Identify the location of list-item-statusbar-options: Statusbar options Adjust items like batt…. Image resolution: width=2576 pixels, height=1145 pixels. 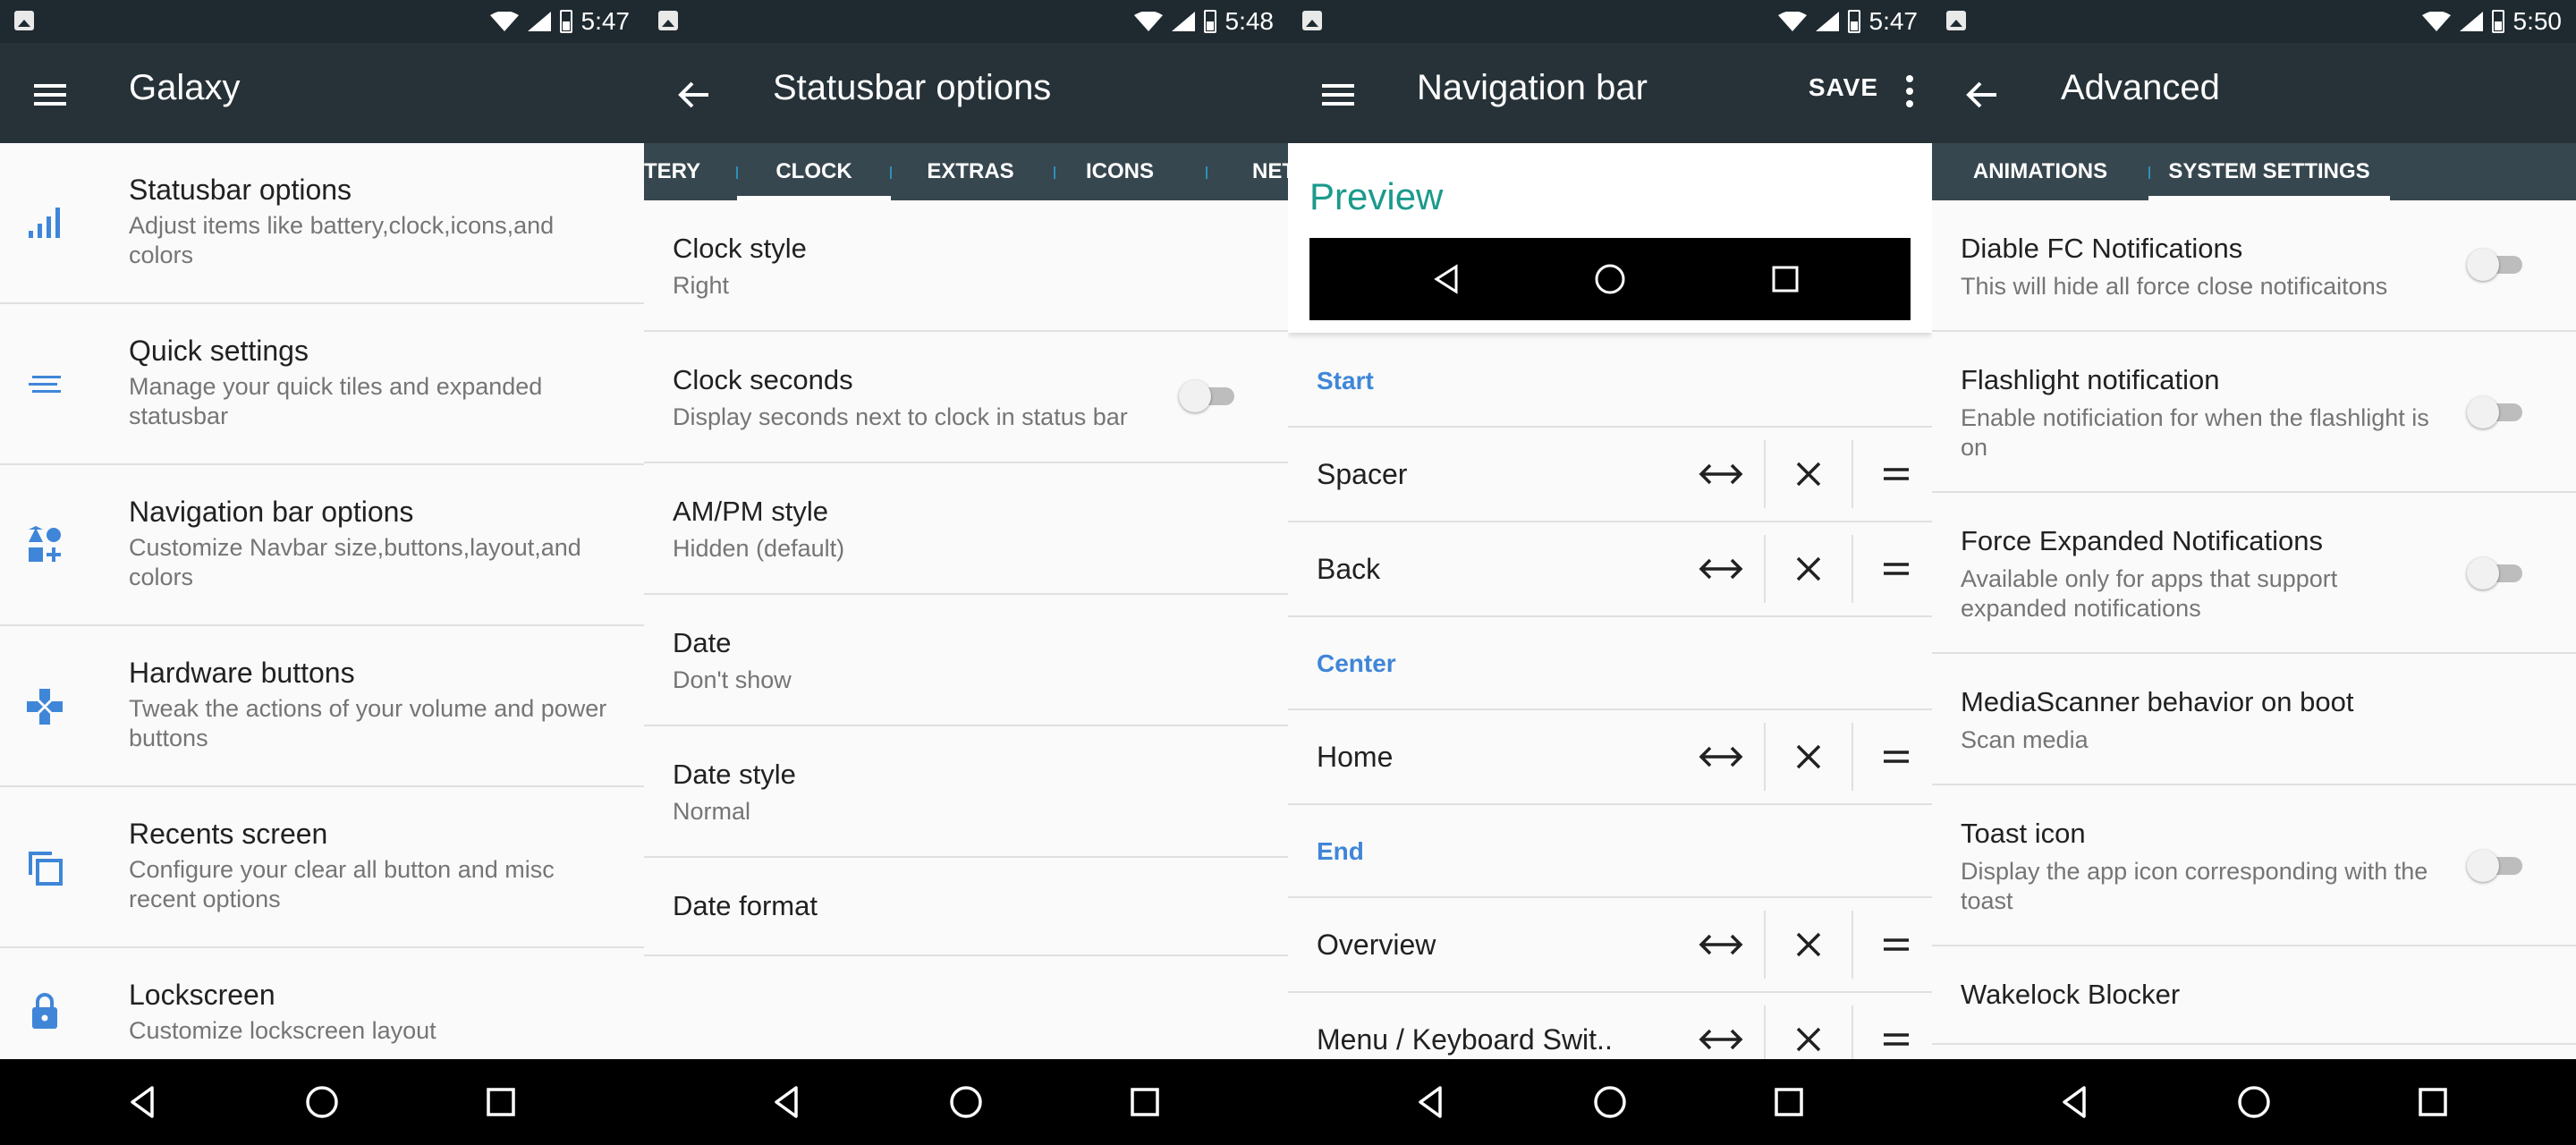
(322, 223).